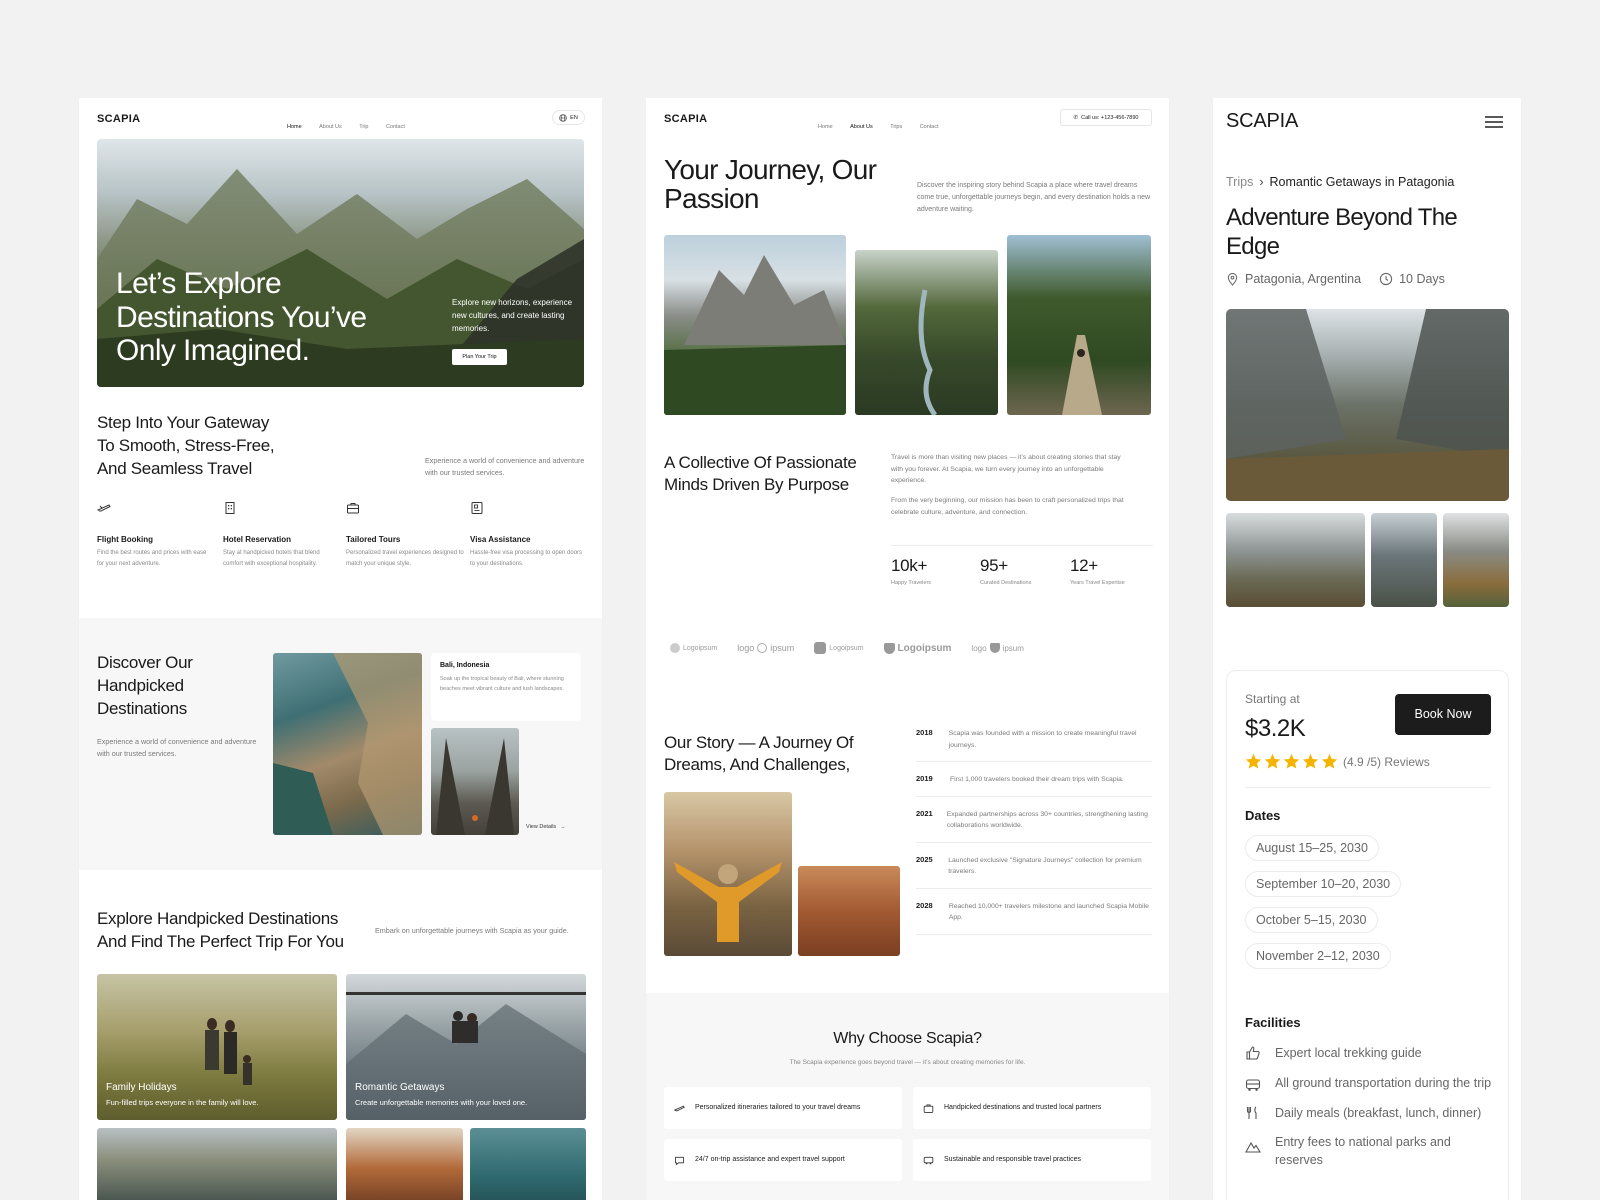 The image size is (1600, 1200). I want to click on date-option: November 2–12, 2030, so click(1318, 956).